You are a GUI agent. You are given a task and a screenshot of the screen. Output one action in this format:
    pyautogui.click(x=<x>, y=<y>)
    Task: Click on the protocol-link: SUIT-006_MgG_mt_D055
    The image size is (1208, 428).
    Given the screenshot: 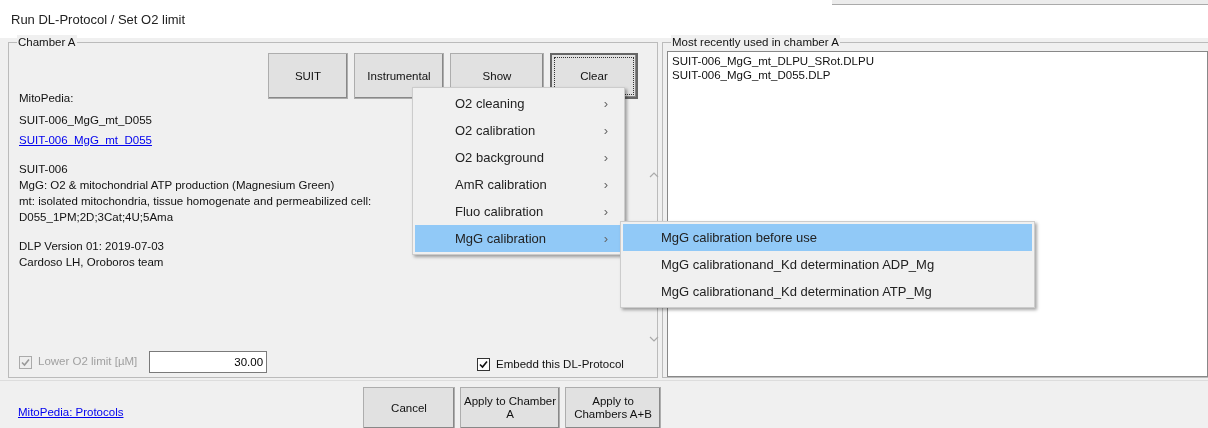 What is the action you would take?
    pyautogui.click(x=85, y=140)
    